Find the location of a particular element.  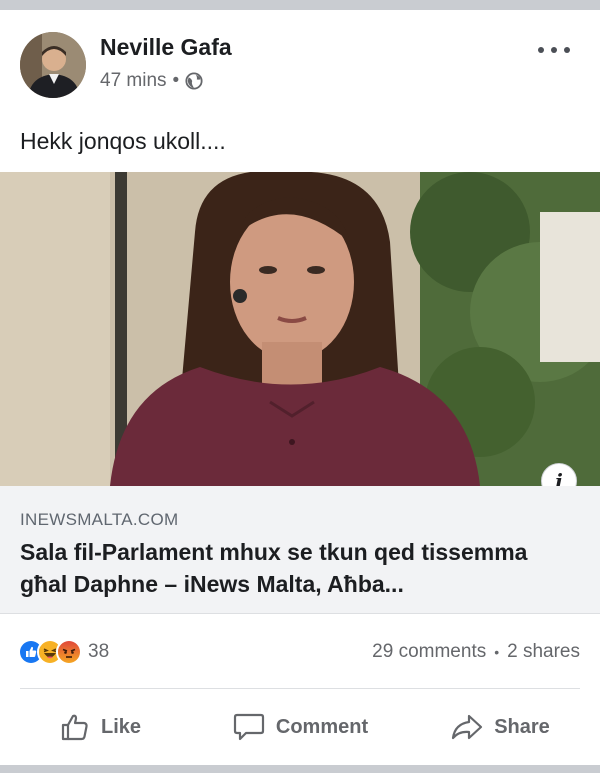

link-domain: INEWSMALTA.COM is located at coordinates (99, 519).